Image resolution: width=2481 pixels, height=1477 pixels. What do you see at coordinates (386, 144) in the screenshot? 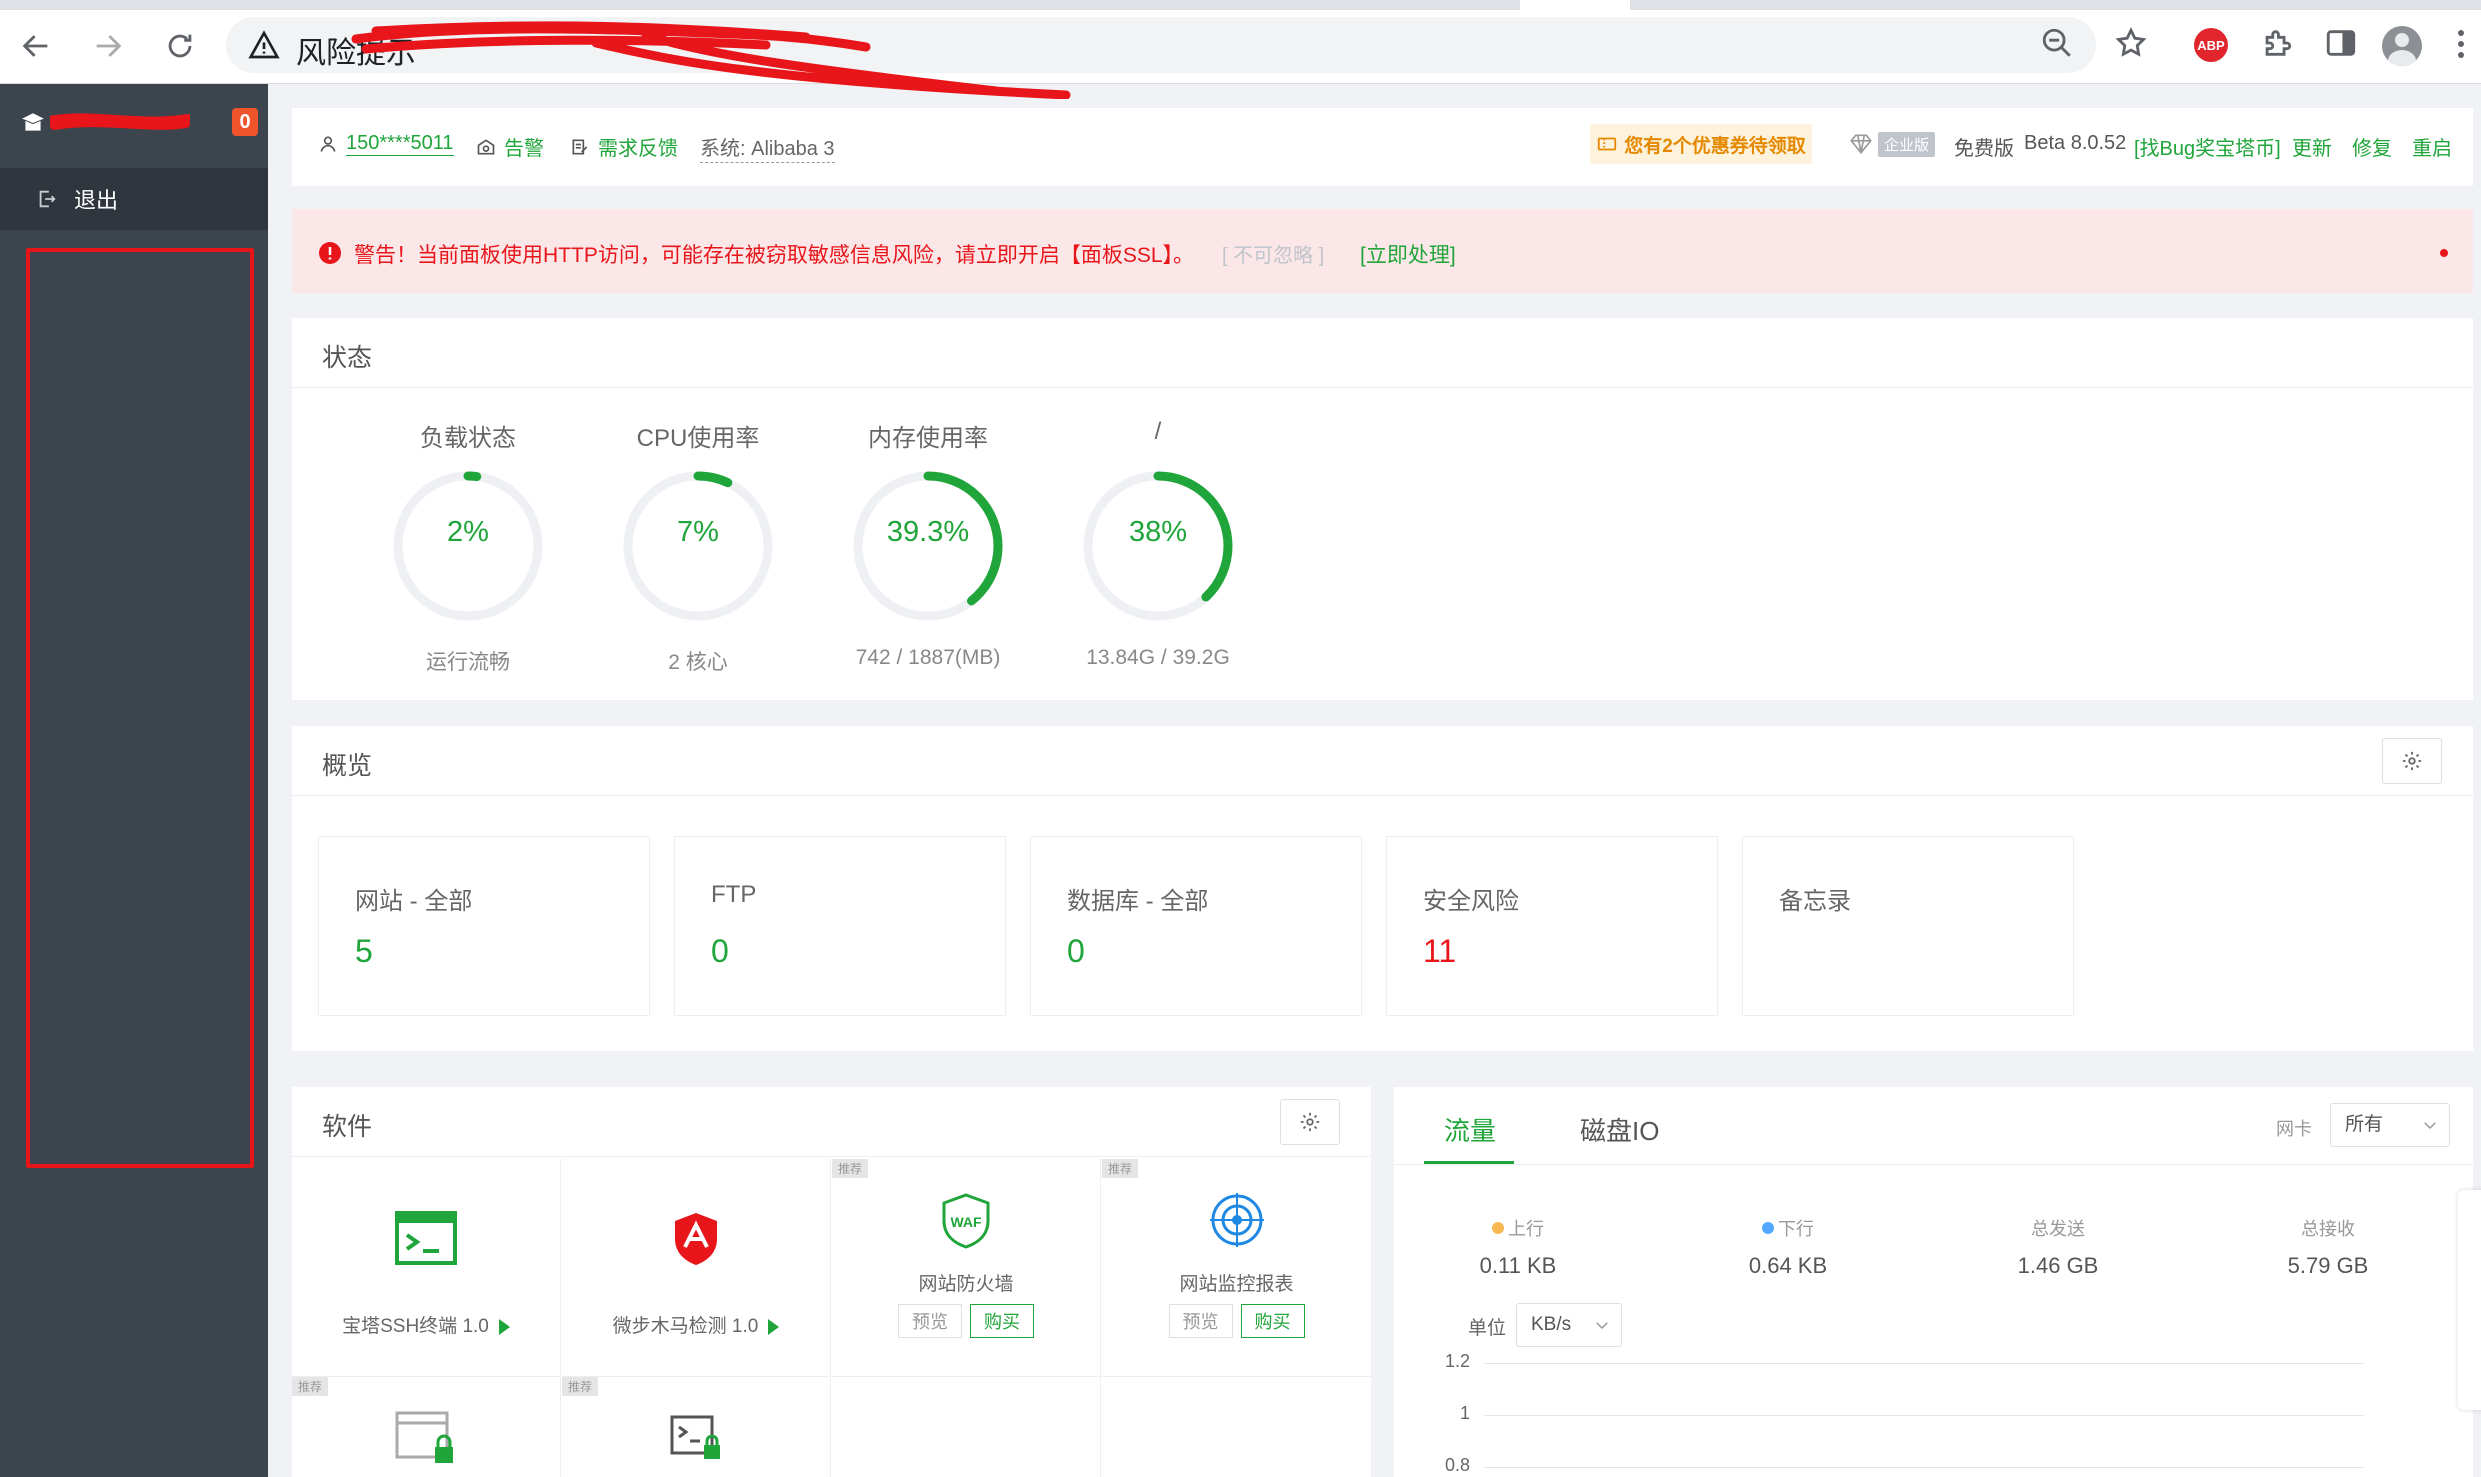
I see `user-account-link: 150****5011` at bounding box center [386, 144].